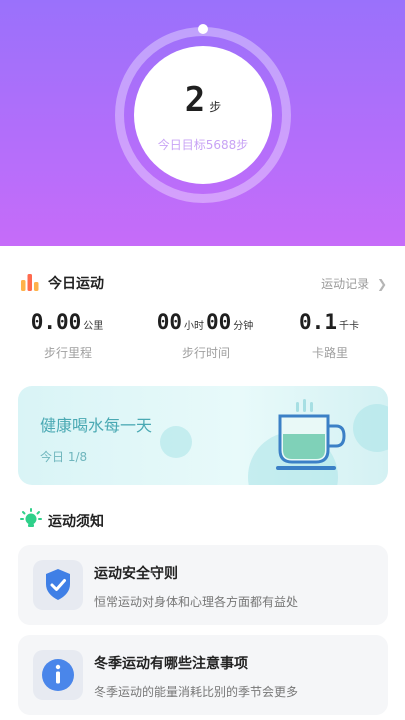 This screenshot has width=405, height=720. I want to click on today-section-title: 今日运动, so click(76, 284).